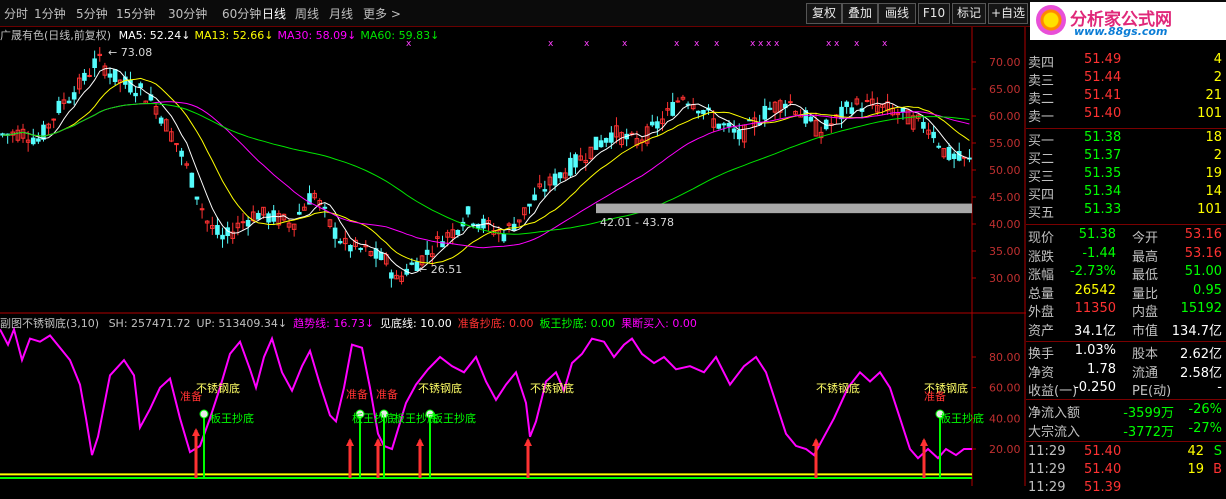 The image size is (1226, 499). I want to click on tab-period-3: 15分钟, so click(135, 13).